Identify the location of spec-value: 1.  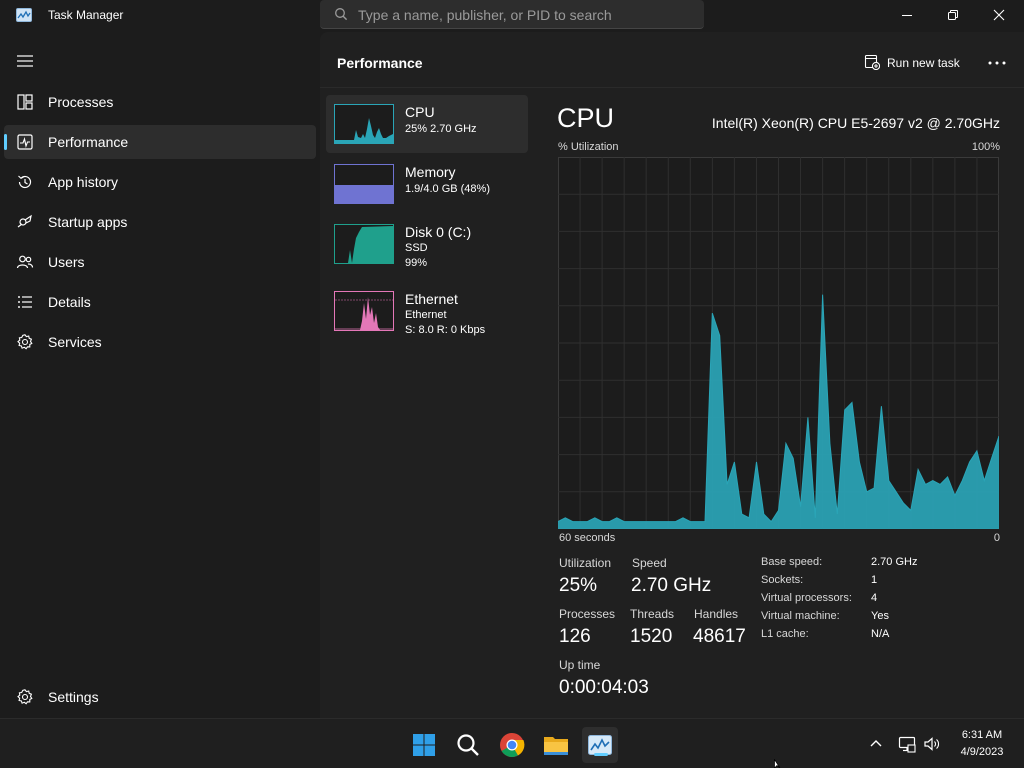
(874, 580).